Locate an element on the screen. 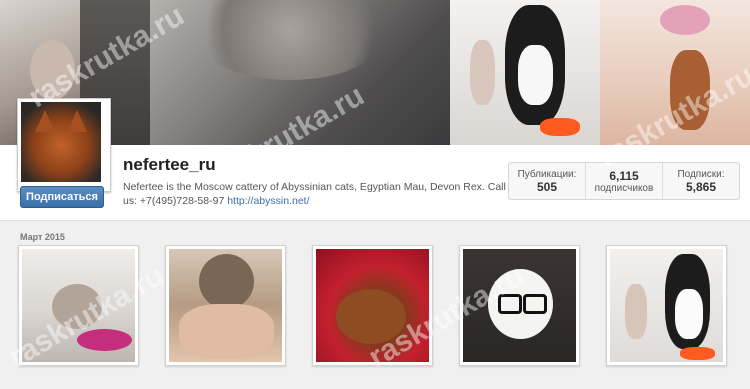  stat-label: Публикации: is located at coordinates (547, 174).